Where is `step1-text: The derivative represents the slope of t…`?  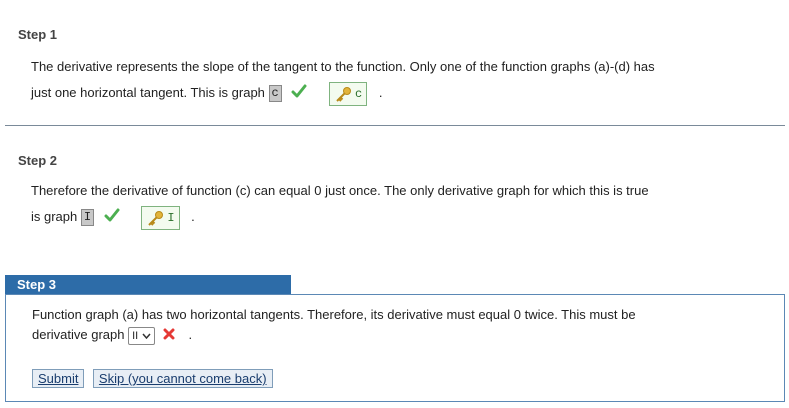
step1-text: The derivative represents the slope of t… is located at coordinates (343, 80).